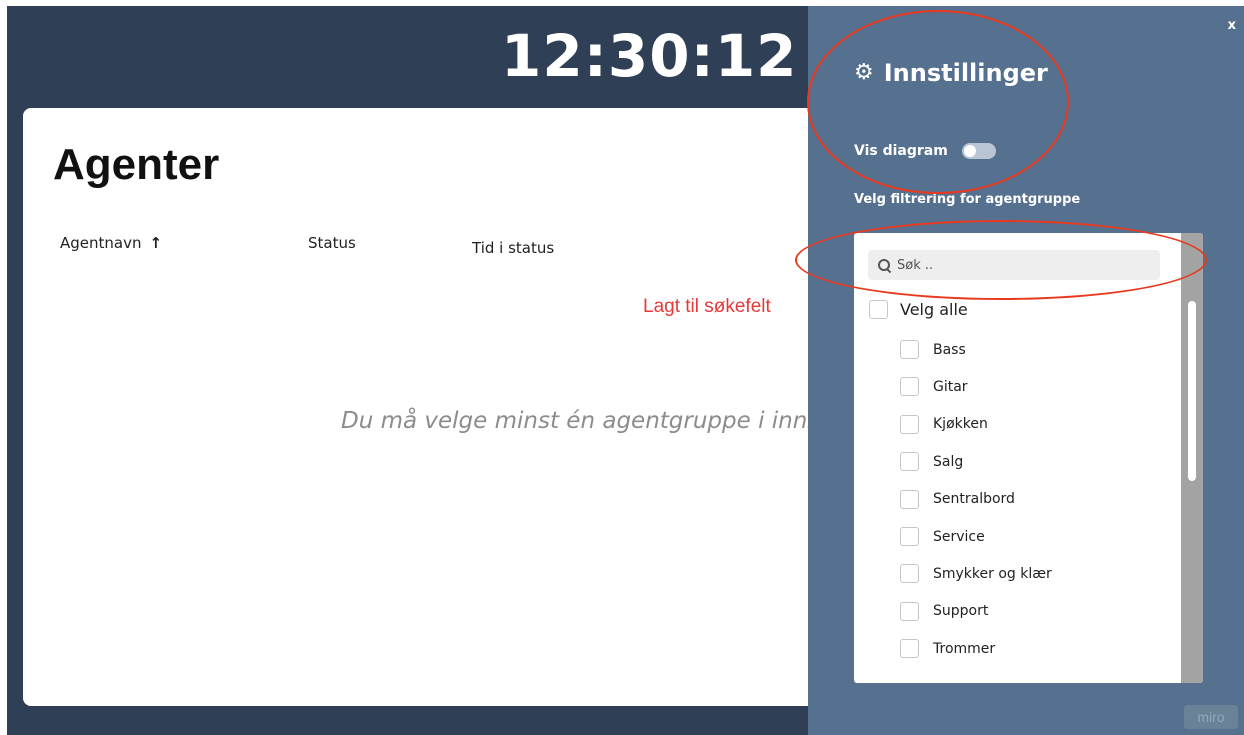 This screenshot has width=1244, height=735. I want to click on group-label: Gitar, so click(950, 386).